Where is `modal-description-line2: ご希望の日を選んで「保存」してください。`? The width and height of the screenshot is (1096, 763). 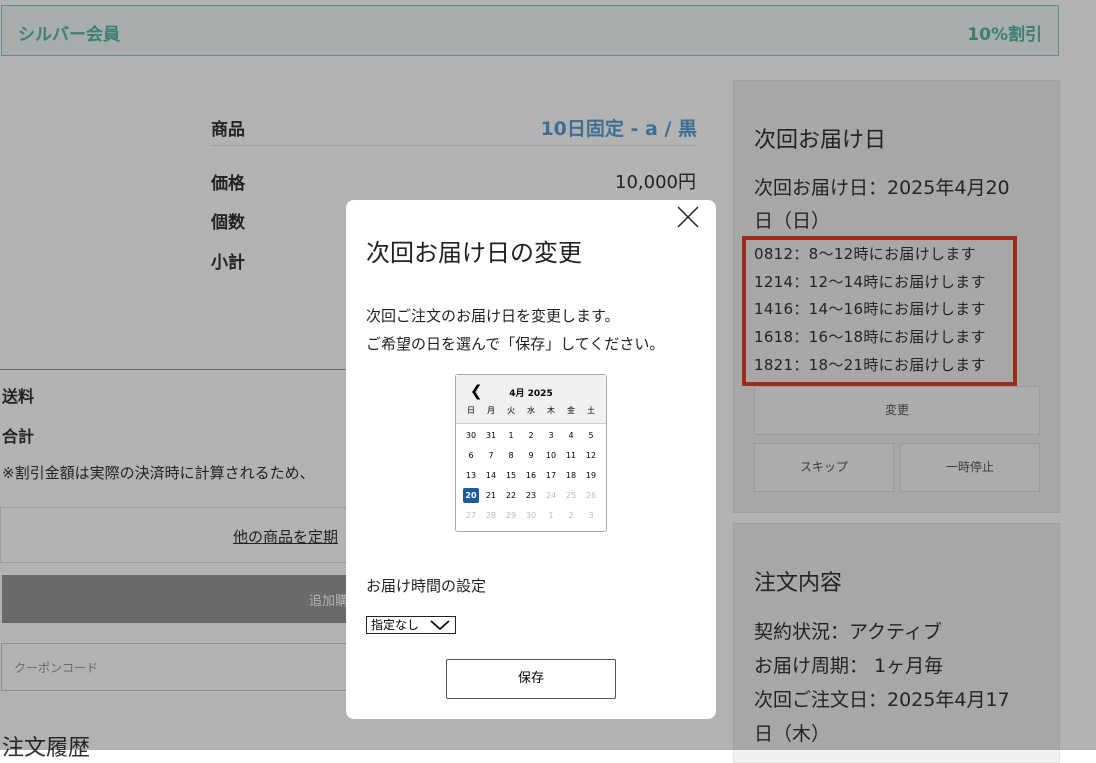
modal-description-line2: ご希望の日を選んで「保存」してください。 is located at coordinates (515, 344).